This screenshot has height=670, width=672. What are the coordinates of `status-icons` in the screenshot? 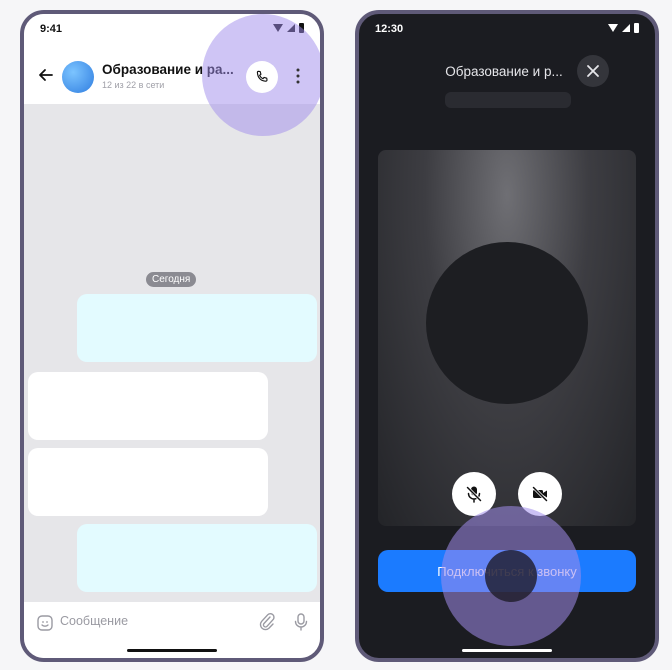 It's located at (623, 28).